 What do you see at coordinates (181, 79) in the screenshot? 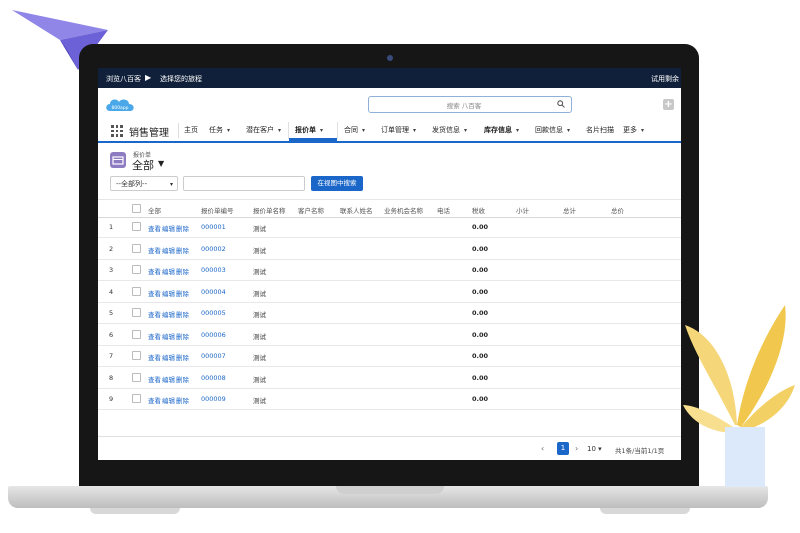
I see `breadcrumb-journey: 选择您的旅程` at bounding box center [181, 79].